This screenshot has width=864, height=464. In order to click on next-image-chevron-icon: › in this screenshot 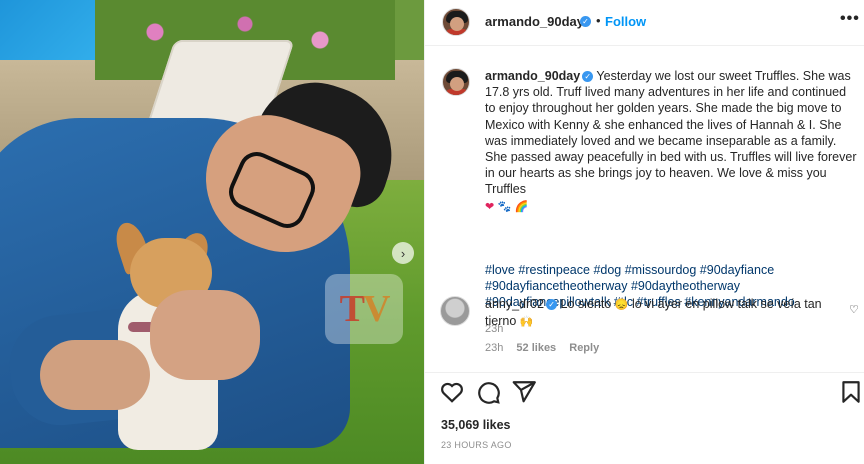, I will do `click(403, 253)`.